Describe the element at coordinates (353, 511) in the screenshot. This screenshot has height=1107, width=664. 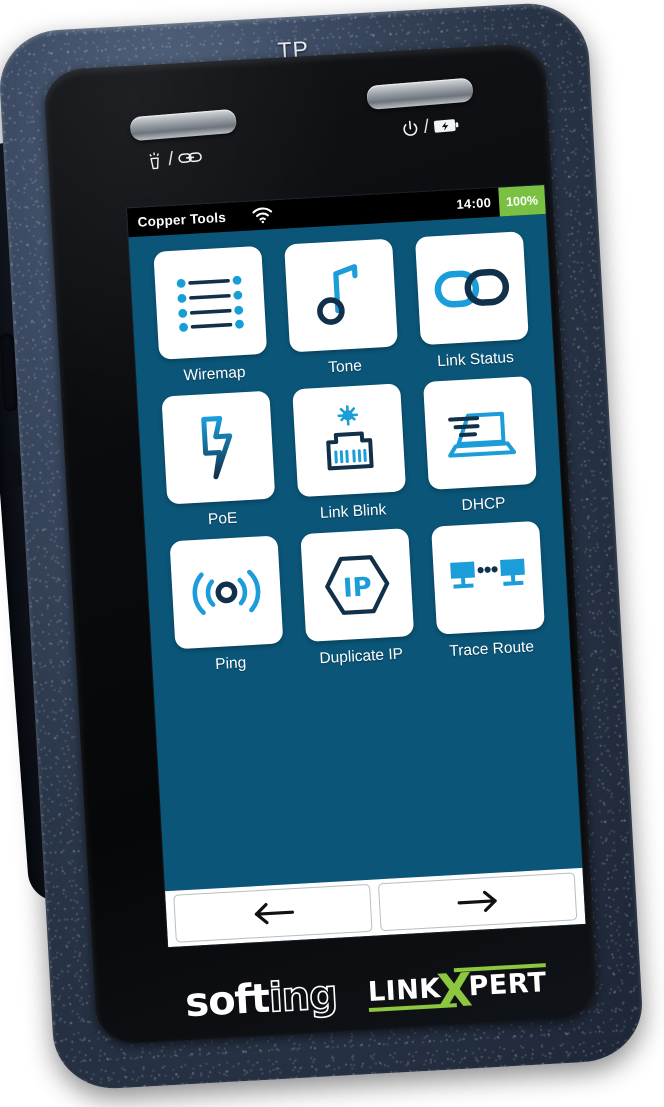
I see `app-label-link-blink: Link Blink` at that location.